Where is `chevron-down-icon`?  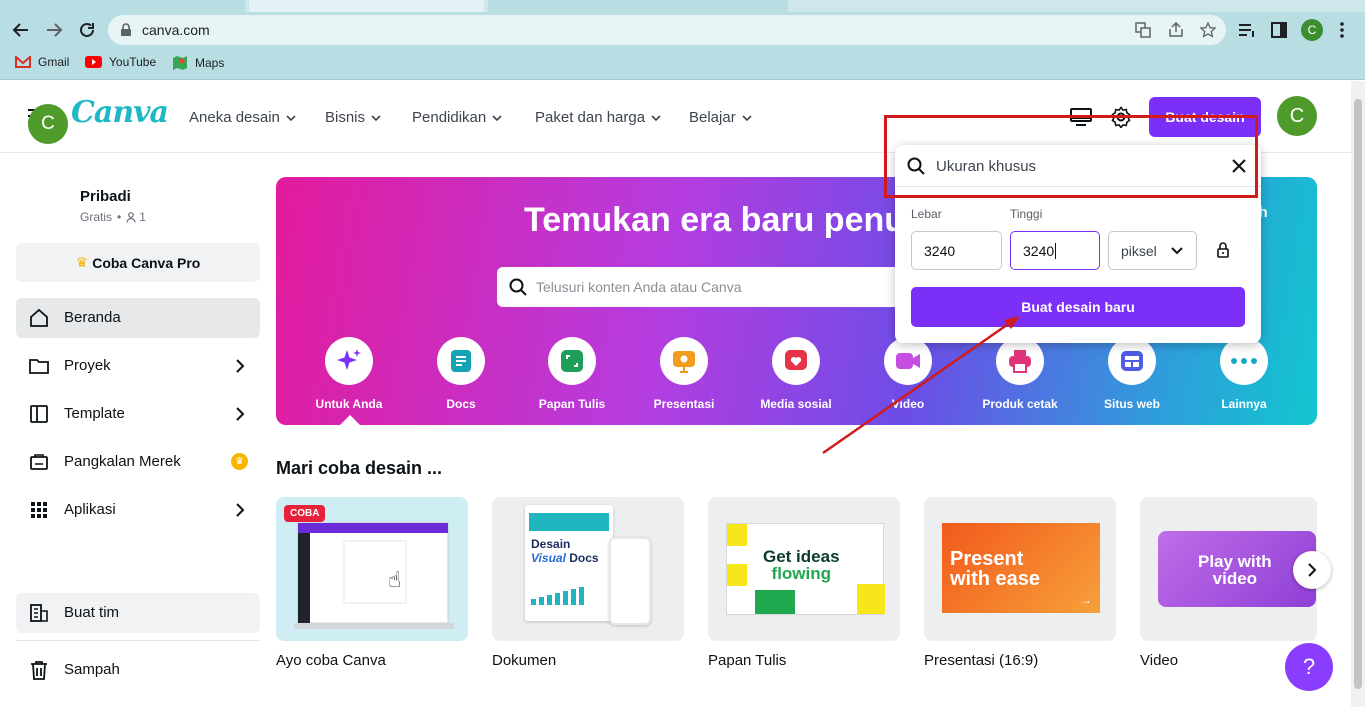
chevron-down-icon is located at coordinates (497, 117).